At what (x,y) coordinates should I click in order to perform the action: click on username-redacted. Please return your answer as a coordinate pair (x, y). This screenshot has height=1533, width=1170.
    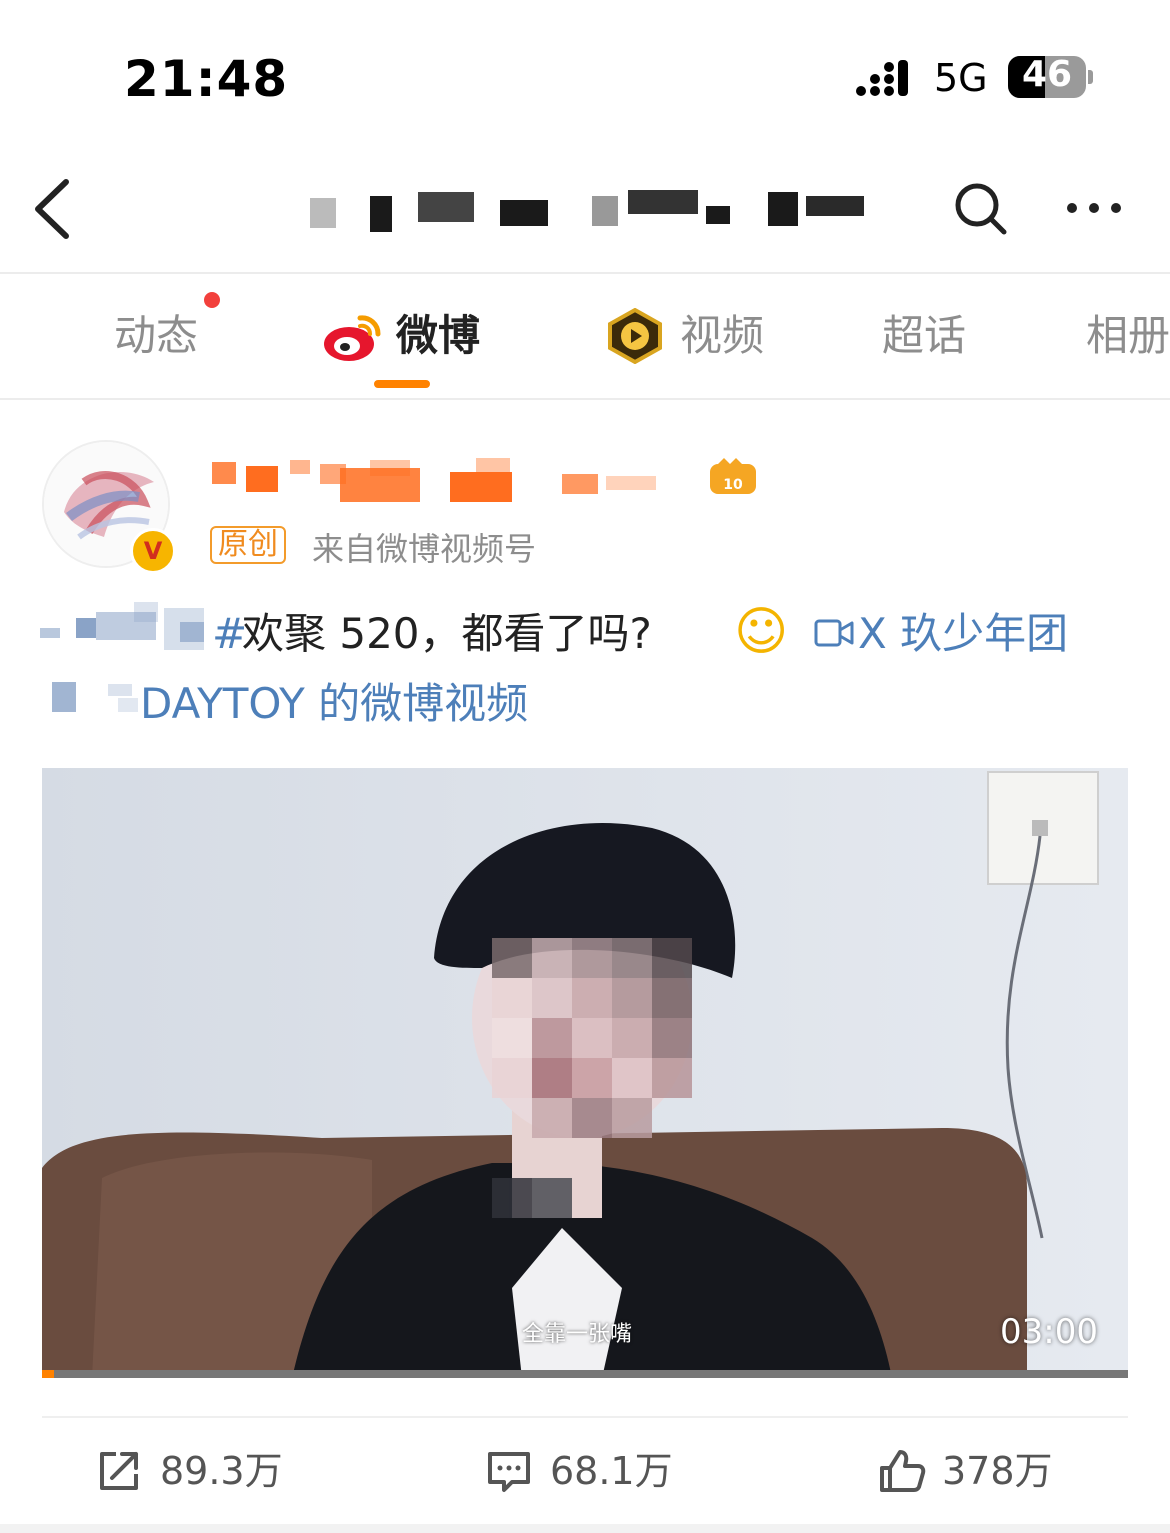
    Looking at the image, I should click on (455, 481).